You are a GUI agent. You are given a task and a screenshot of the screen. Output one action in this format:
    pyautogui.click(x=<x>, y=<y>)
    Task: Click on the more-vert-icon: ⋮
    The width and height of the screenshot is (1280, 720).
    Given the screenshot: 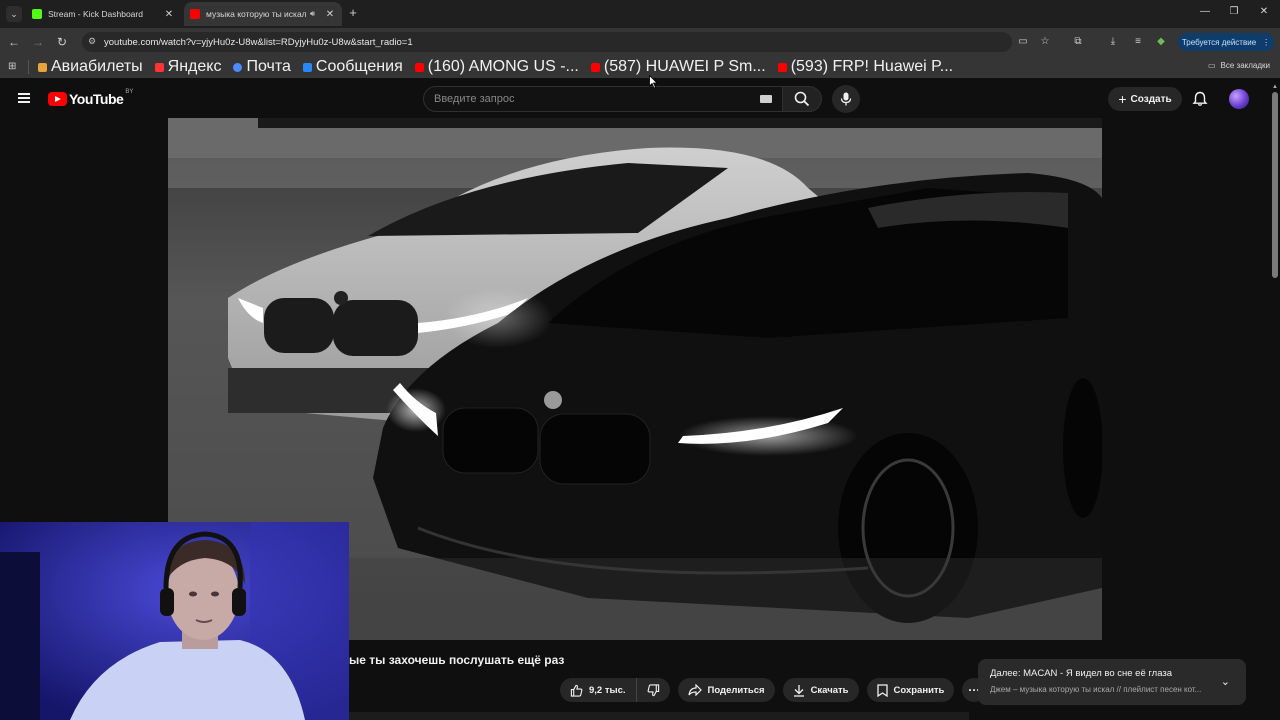 What is the action you would take?
    pyautogui.click(x=1266, y=42)
    